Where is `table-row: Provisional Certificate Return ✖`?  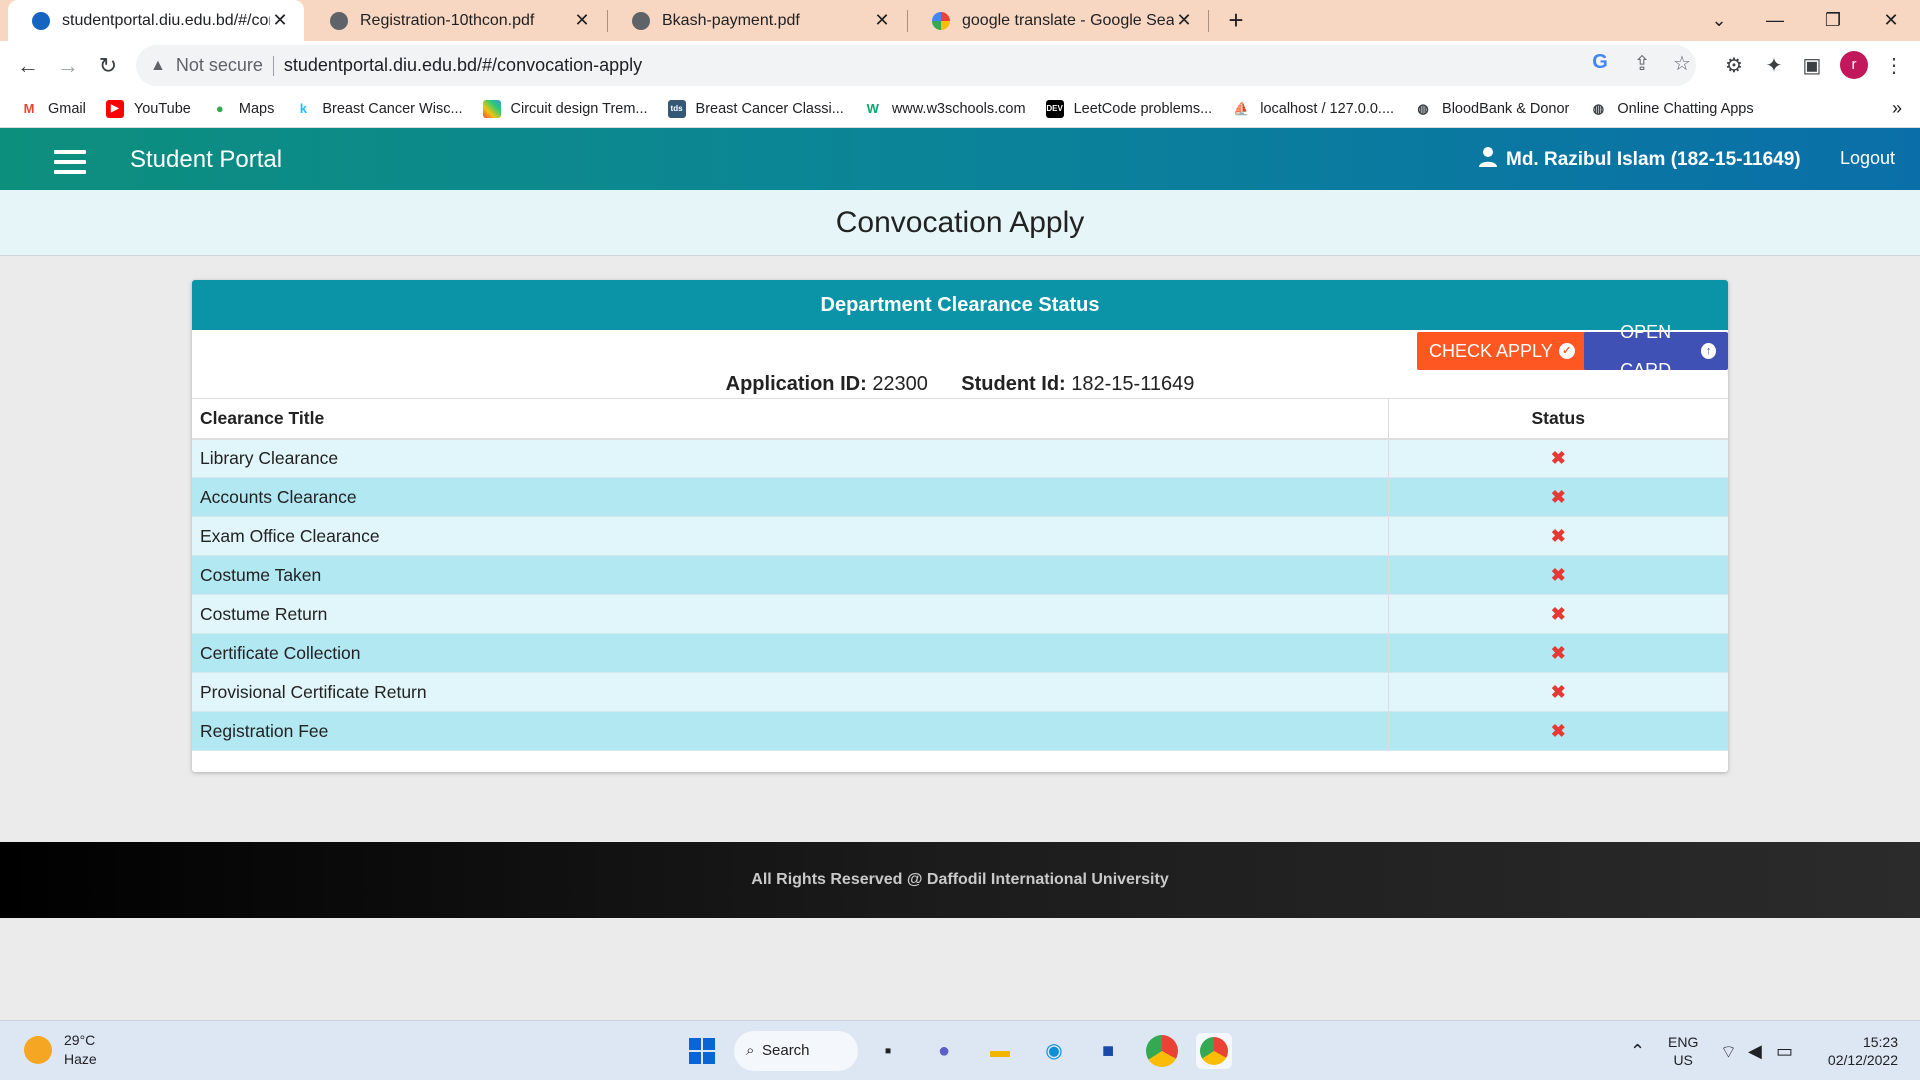
table-row: Provisional Certificate Return ✖ is located at coordinates (960, 692).